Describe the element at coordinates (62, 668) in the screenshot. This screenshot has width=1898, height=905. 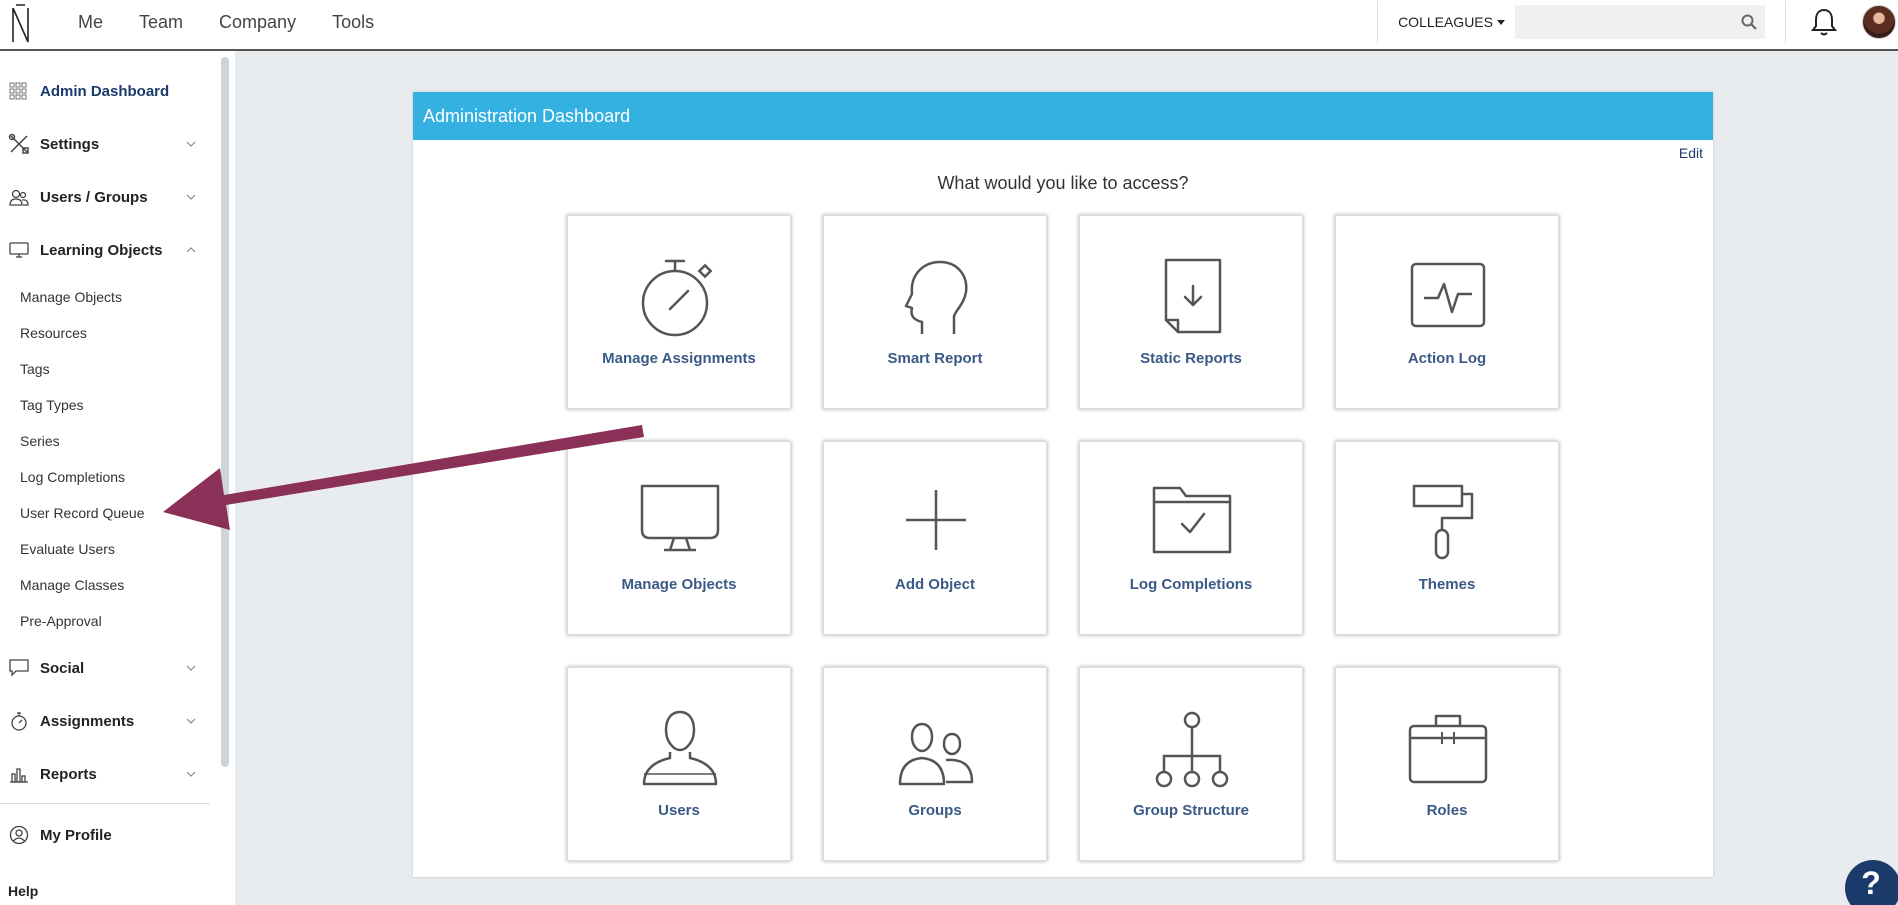
I see `sidebar-item-label: Social` at that location.